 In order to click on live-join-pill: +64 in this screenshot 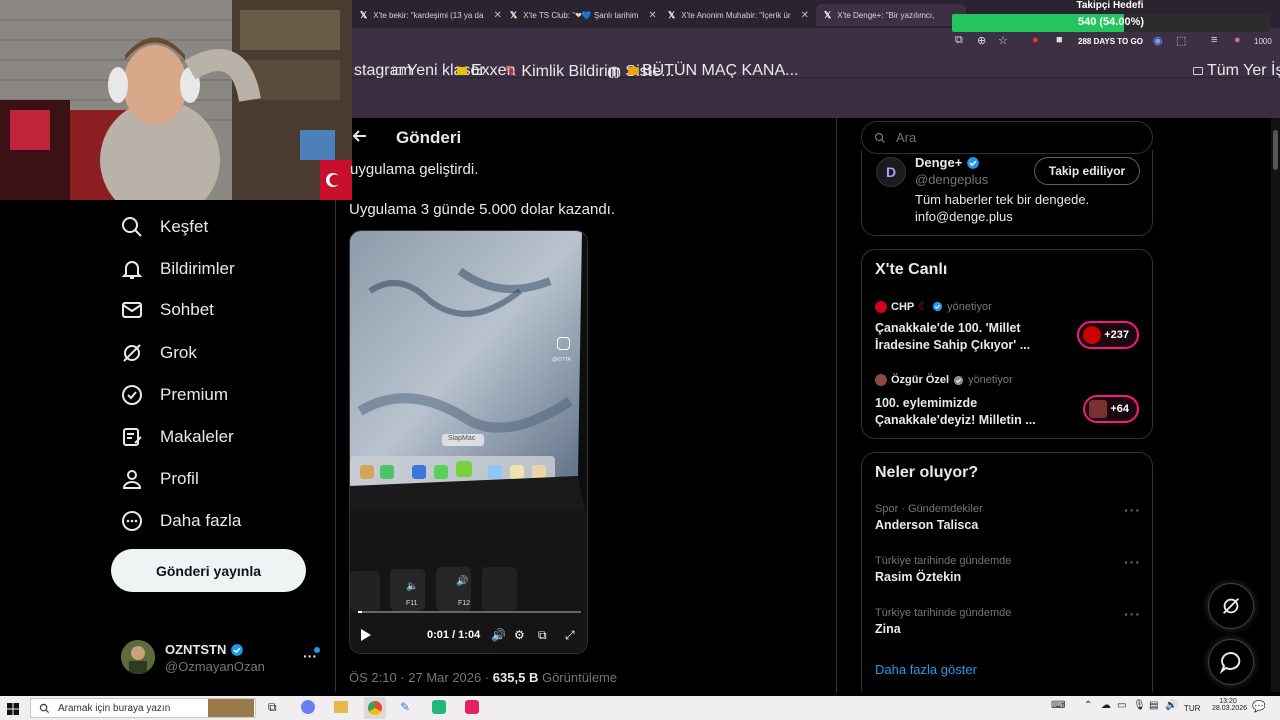, I will do `click(1111, 409)`.